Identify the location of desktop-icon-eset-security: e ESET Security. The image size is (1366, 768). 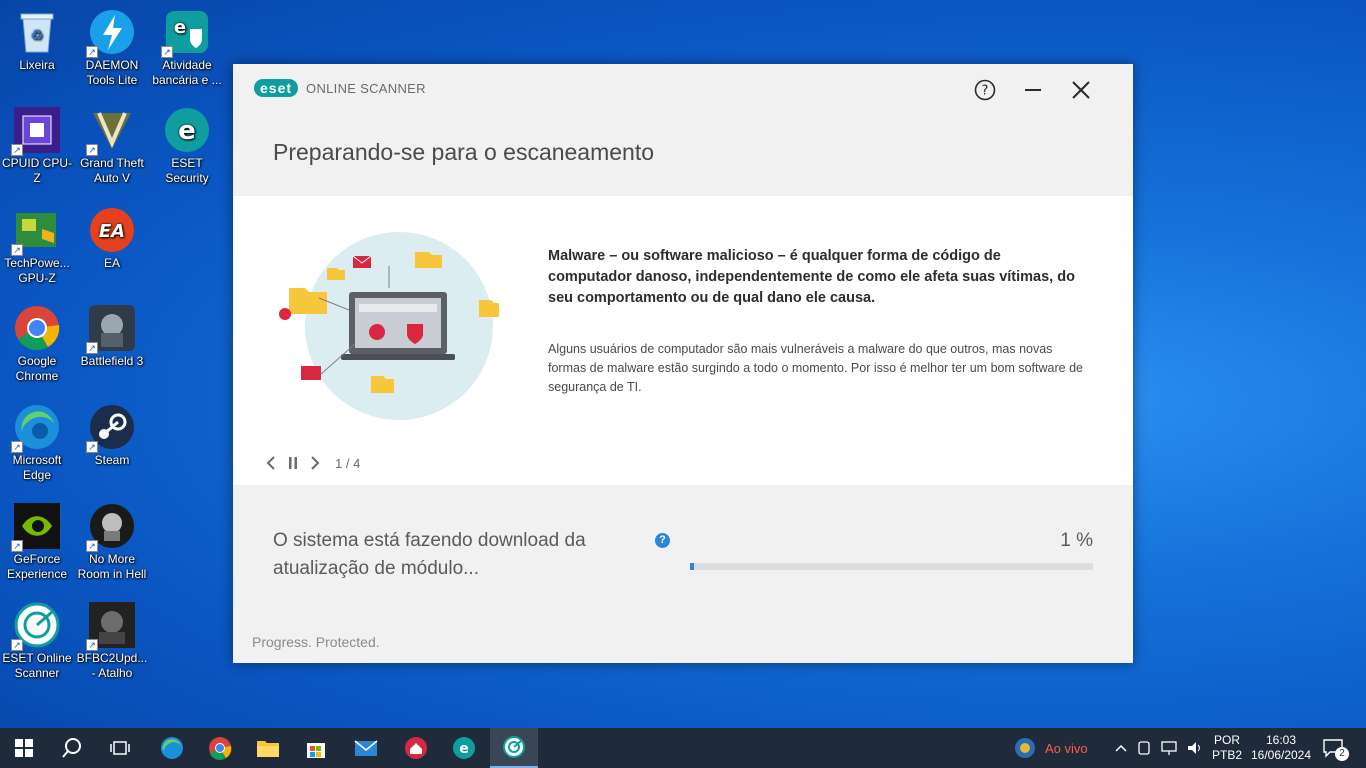
(187, 146).